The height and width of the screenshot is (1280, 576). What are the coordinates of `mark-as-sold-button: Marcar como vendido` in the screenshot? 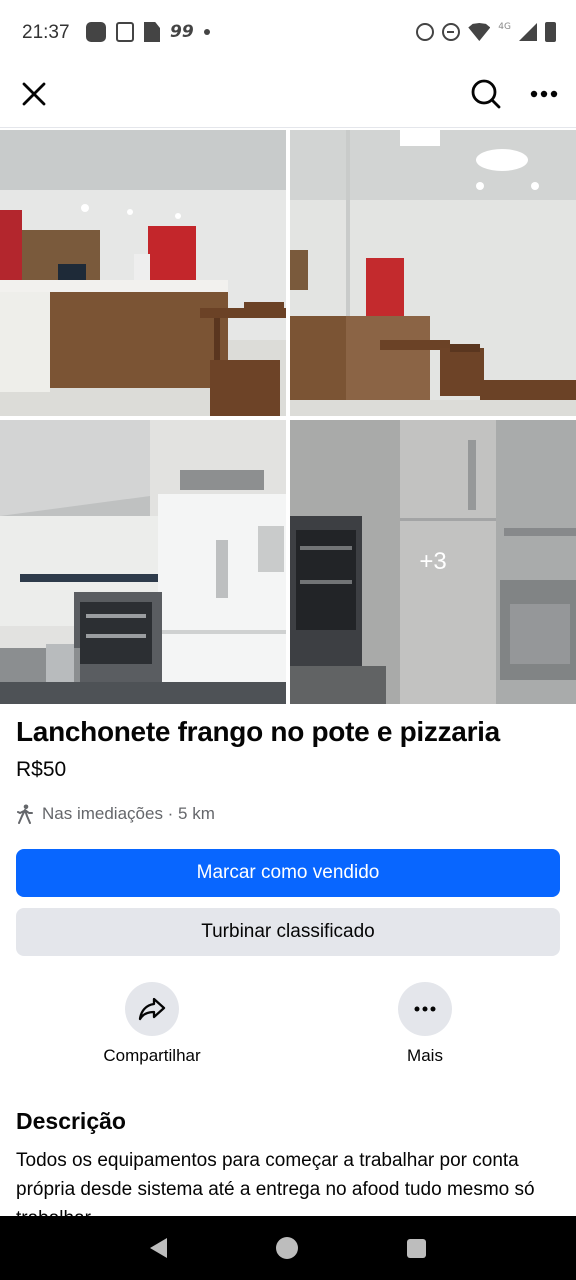 It's located at (288, 873).